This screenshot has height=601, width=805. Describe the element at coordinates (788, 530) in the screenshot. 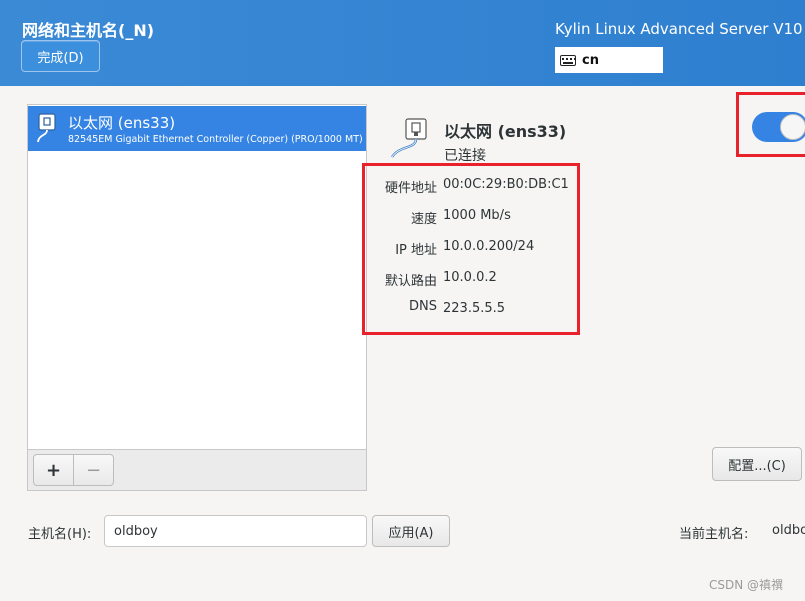

I see `current-hostname-value: oldboy` at that location.